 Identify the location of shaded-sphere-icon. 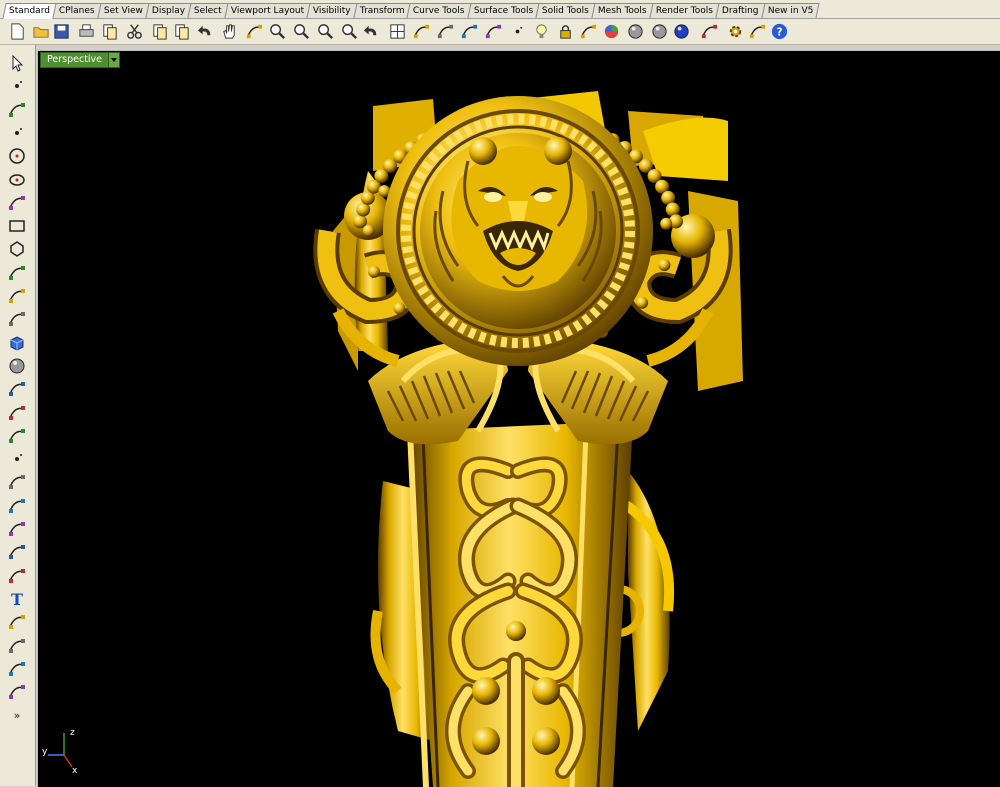
(635, 31).